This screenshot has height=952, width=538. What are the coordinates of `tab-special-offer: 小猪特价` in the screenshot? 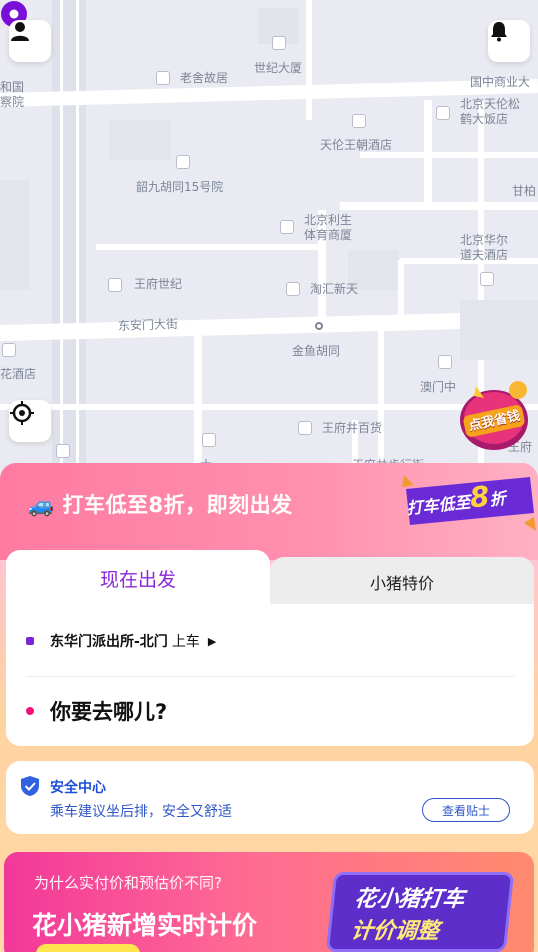 It's located at (402, 581).